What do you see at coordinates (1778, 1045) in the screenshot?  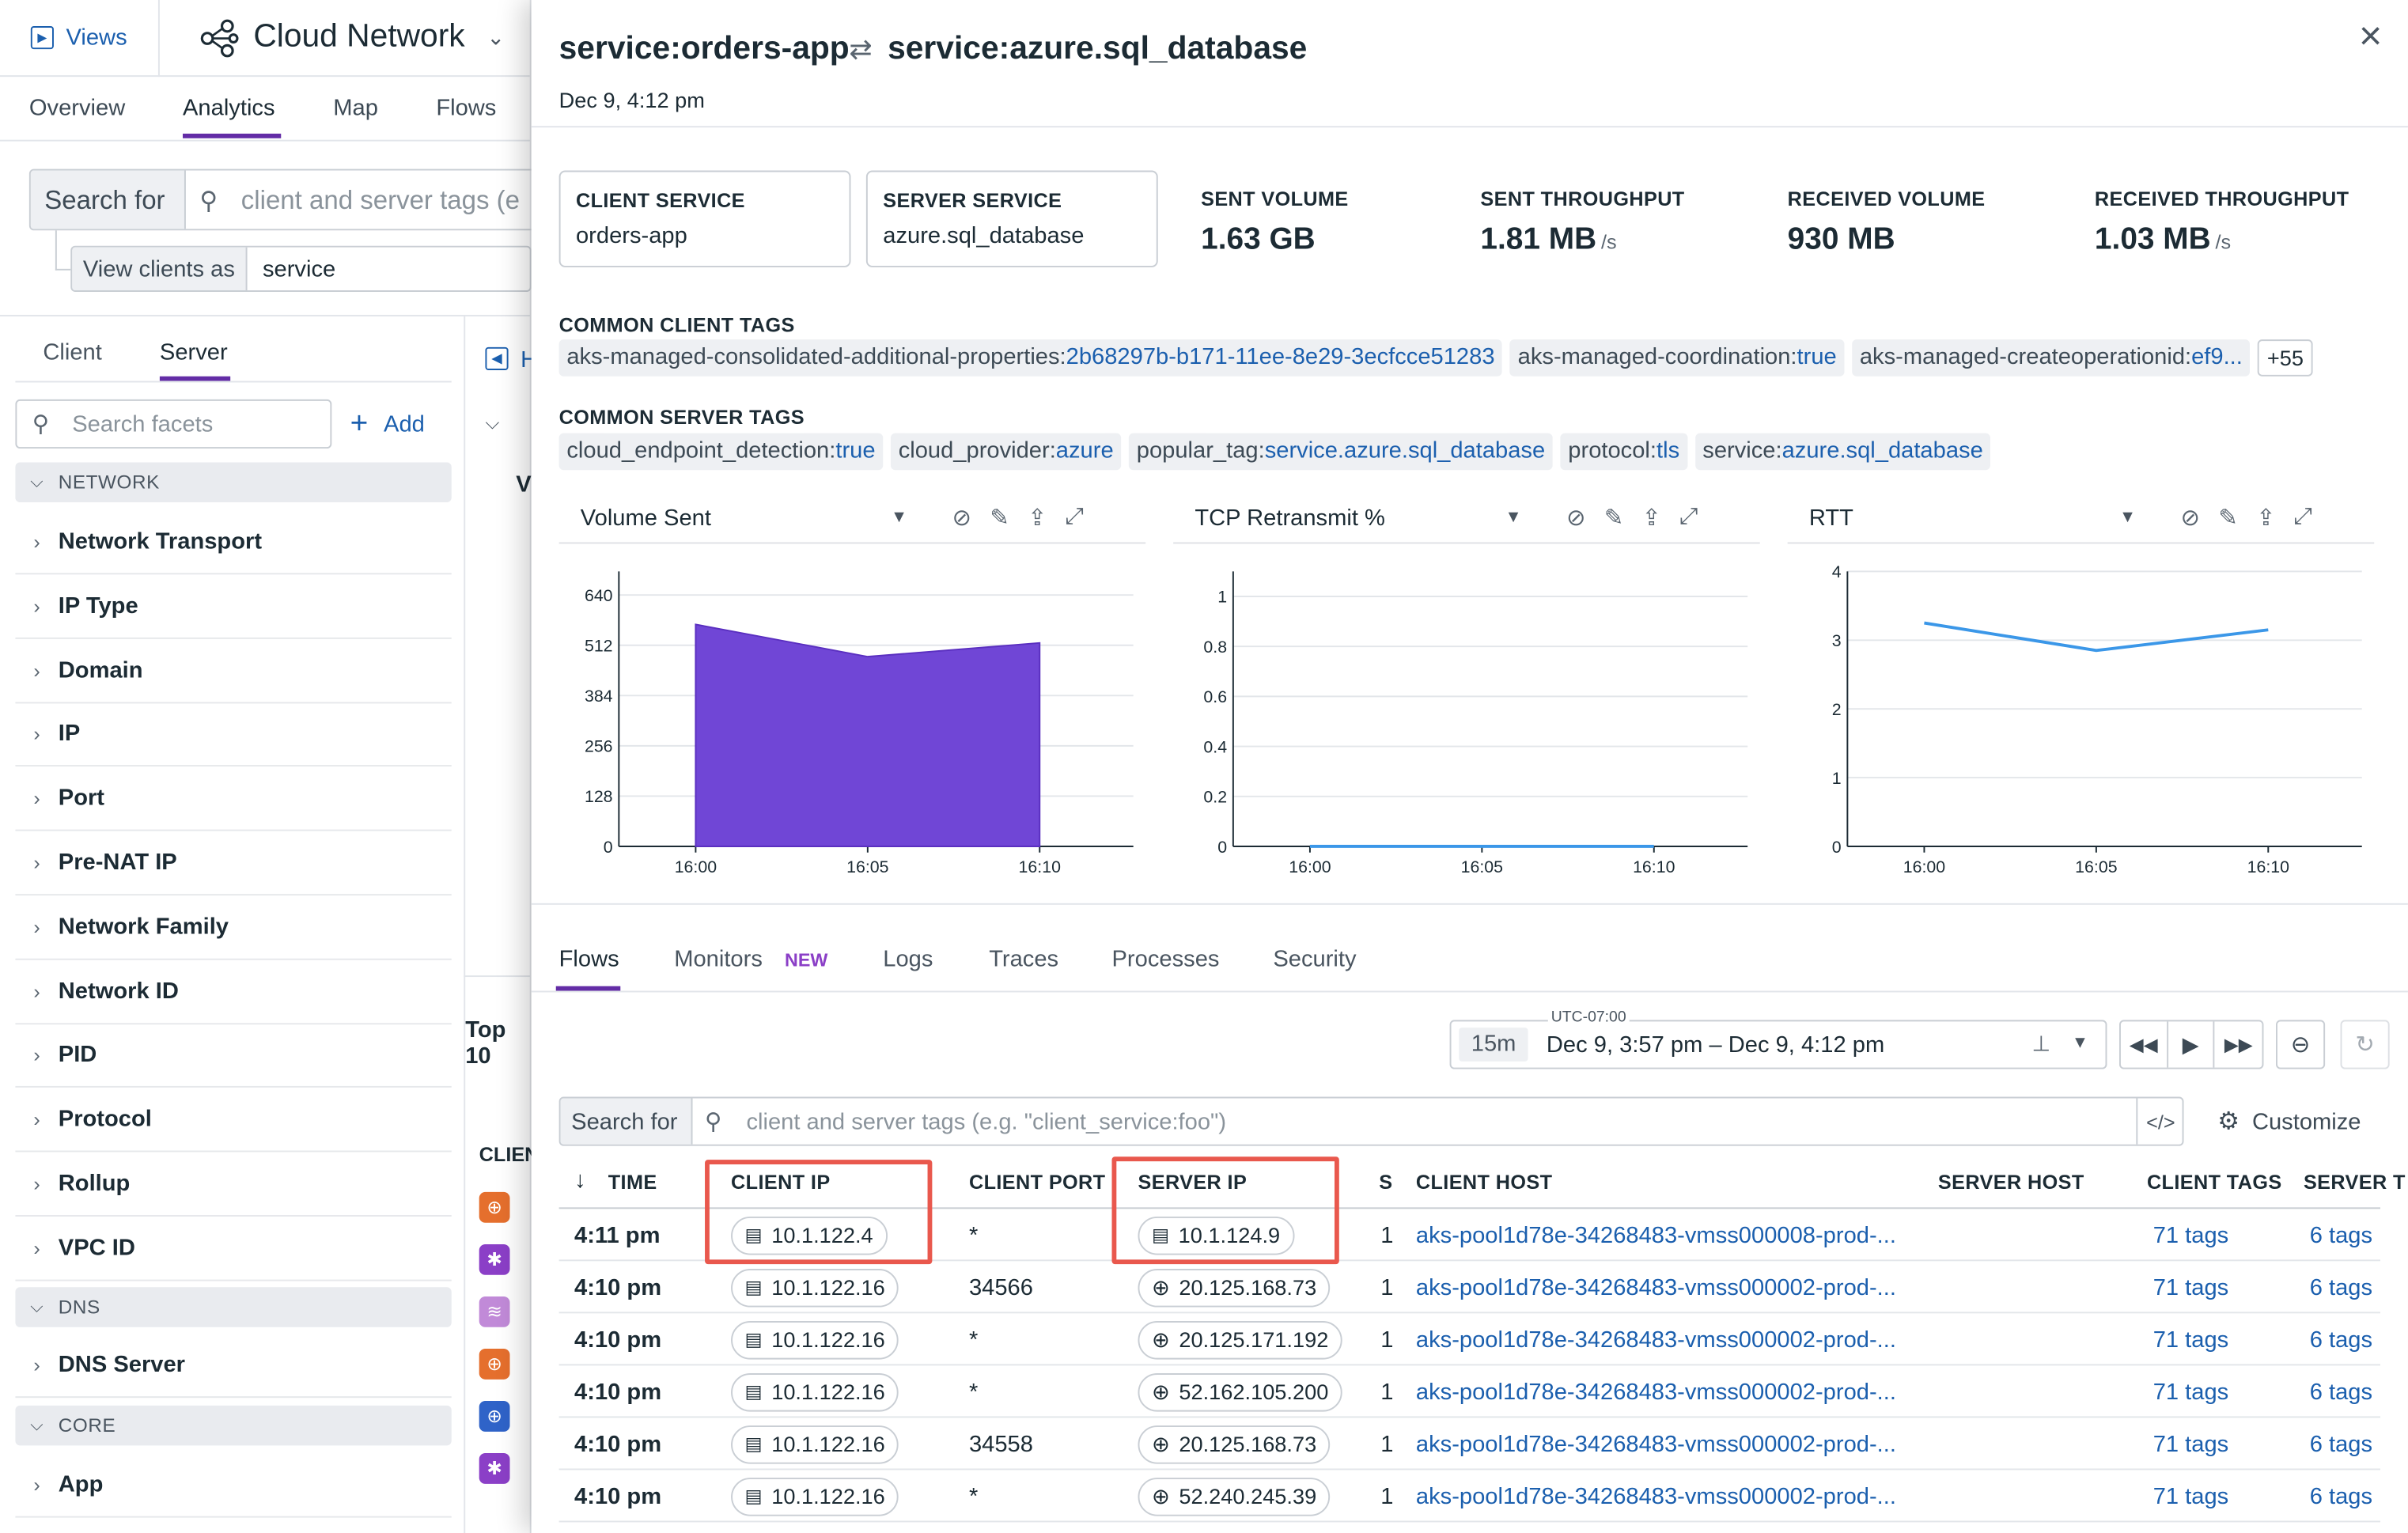 I see `time-picker: 15m Dec 9, 3:57 pm – Dec 9, 4:12 pm ⊥ ▼` at bounding box center [1778, 1045].